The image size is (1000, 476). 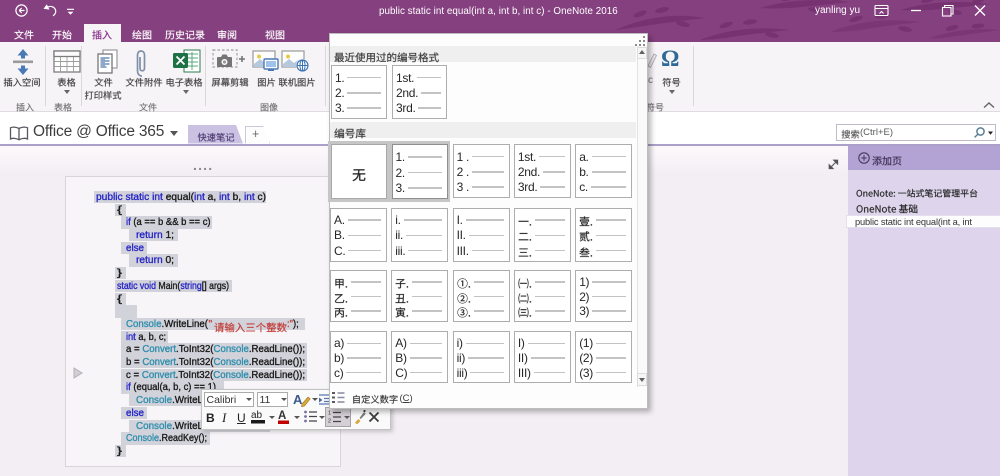 What do you see at coordinates (329, 421) in the screenshot?
I see `svg-text: 2` at bounding box center [329, 421].